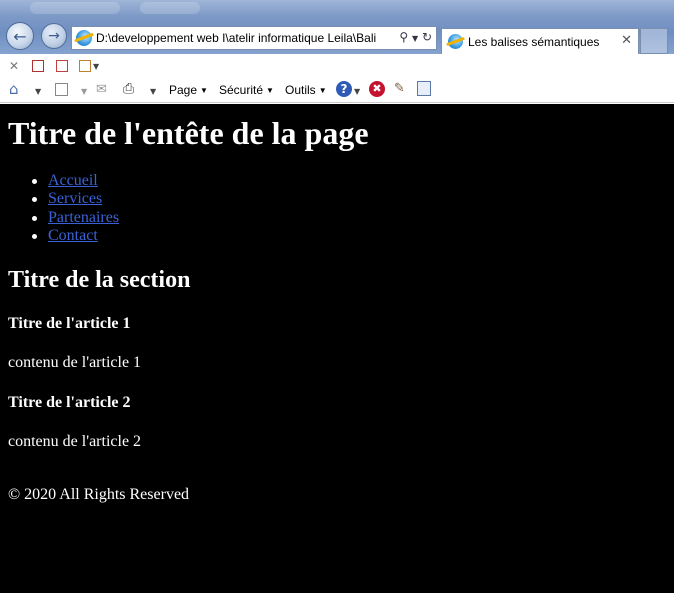 The width and height of the screenshot is (674, 593). Describe the element at coordinates (75, 441) in the screenshot. I see `article-2-content: contenu de l'article 2` at that location.